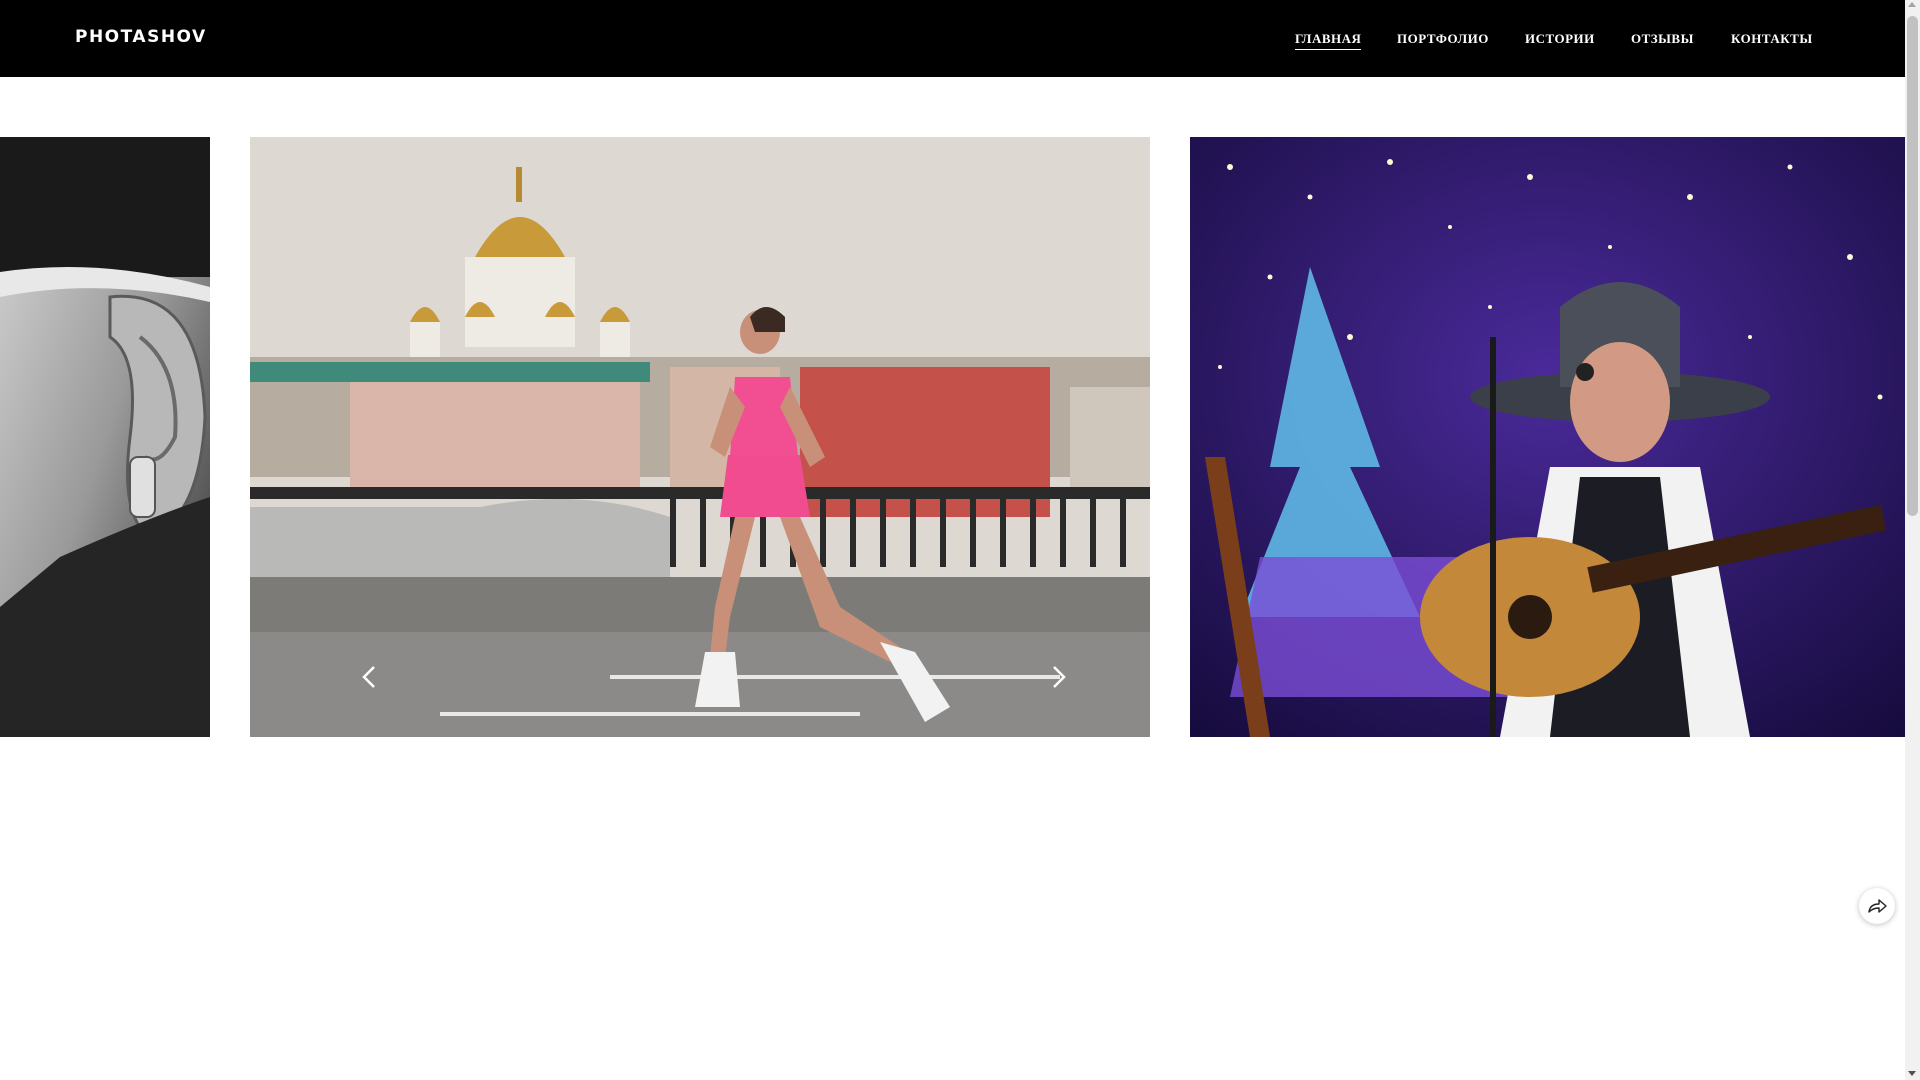 This screenshot has width=1920, height=1080. I want to click on share-arrow-icon, so click(1877, 906).